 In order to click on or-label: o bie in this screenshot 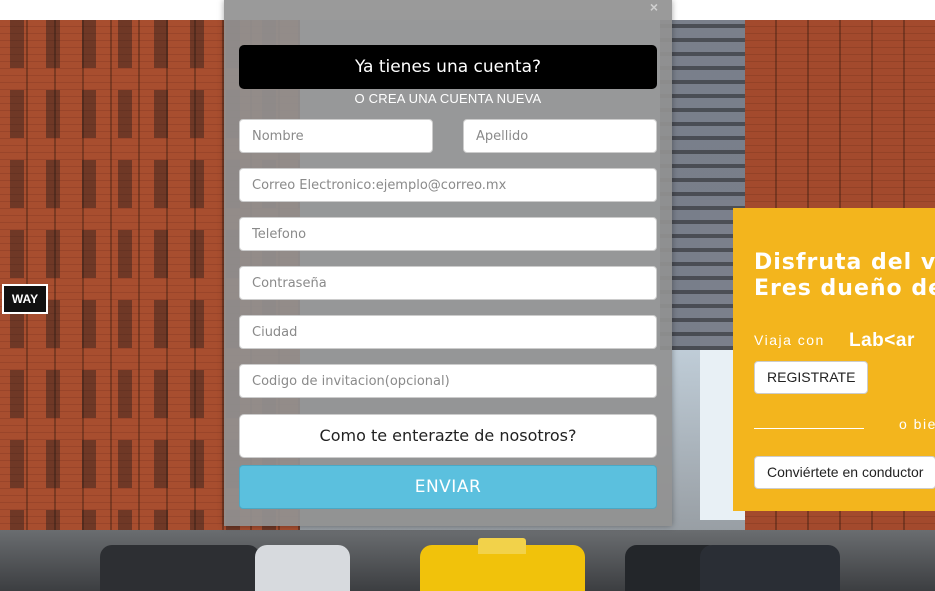, I will do `click(917, 424)`.